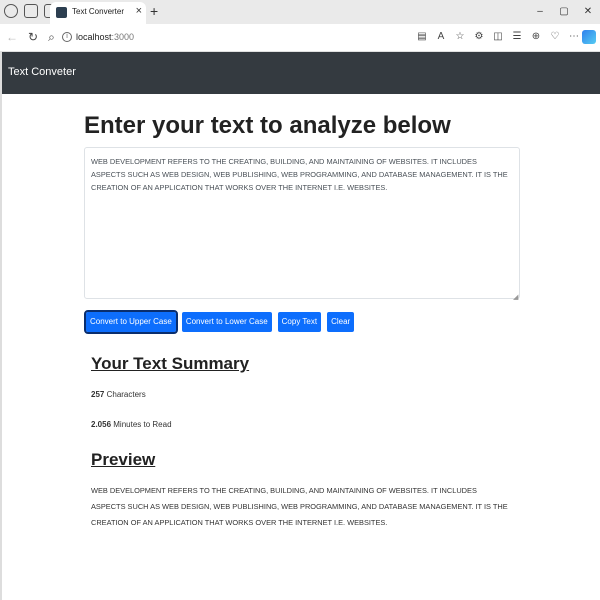 This screenshot has width=600, height=600. What do you see at coordinates (67, 37) in the screenshot?
I see `site-info-icon: i` at bounding box center [67, 37].